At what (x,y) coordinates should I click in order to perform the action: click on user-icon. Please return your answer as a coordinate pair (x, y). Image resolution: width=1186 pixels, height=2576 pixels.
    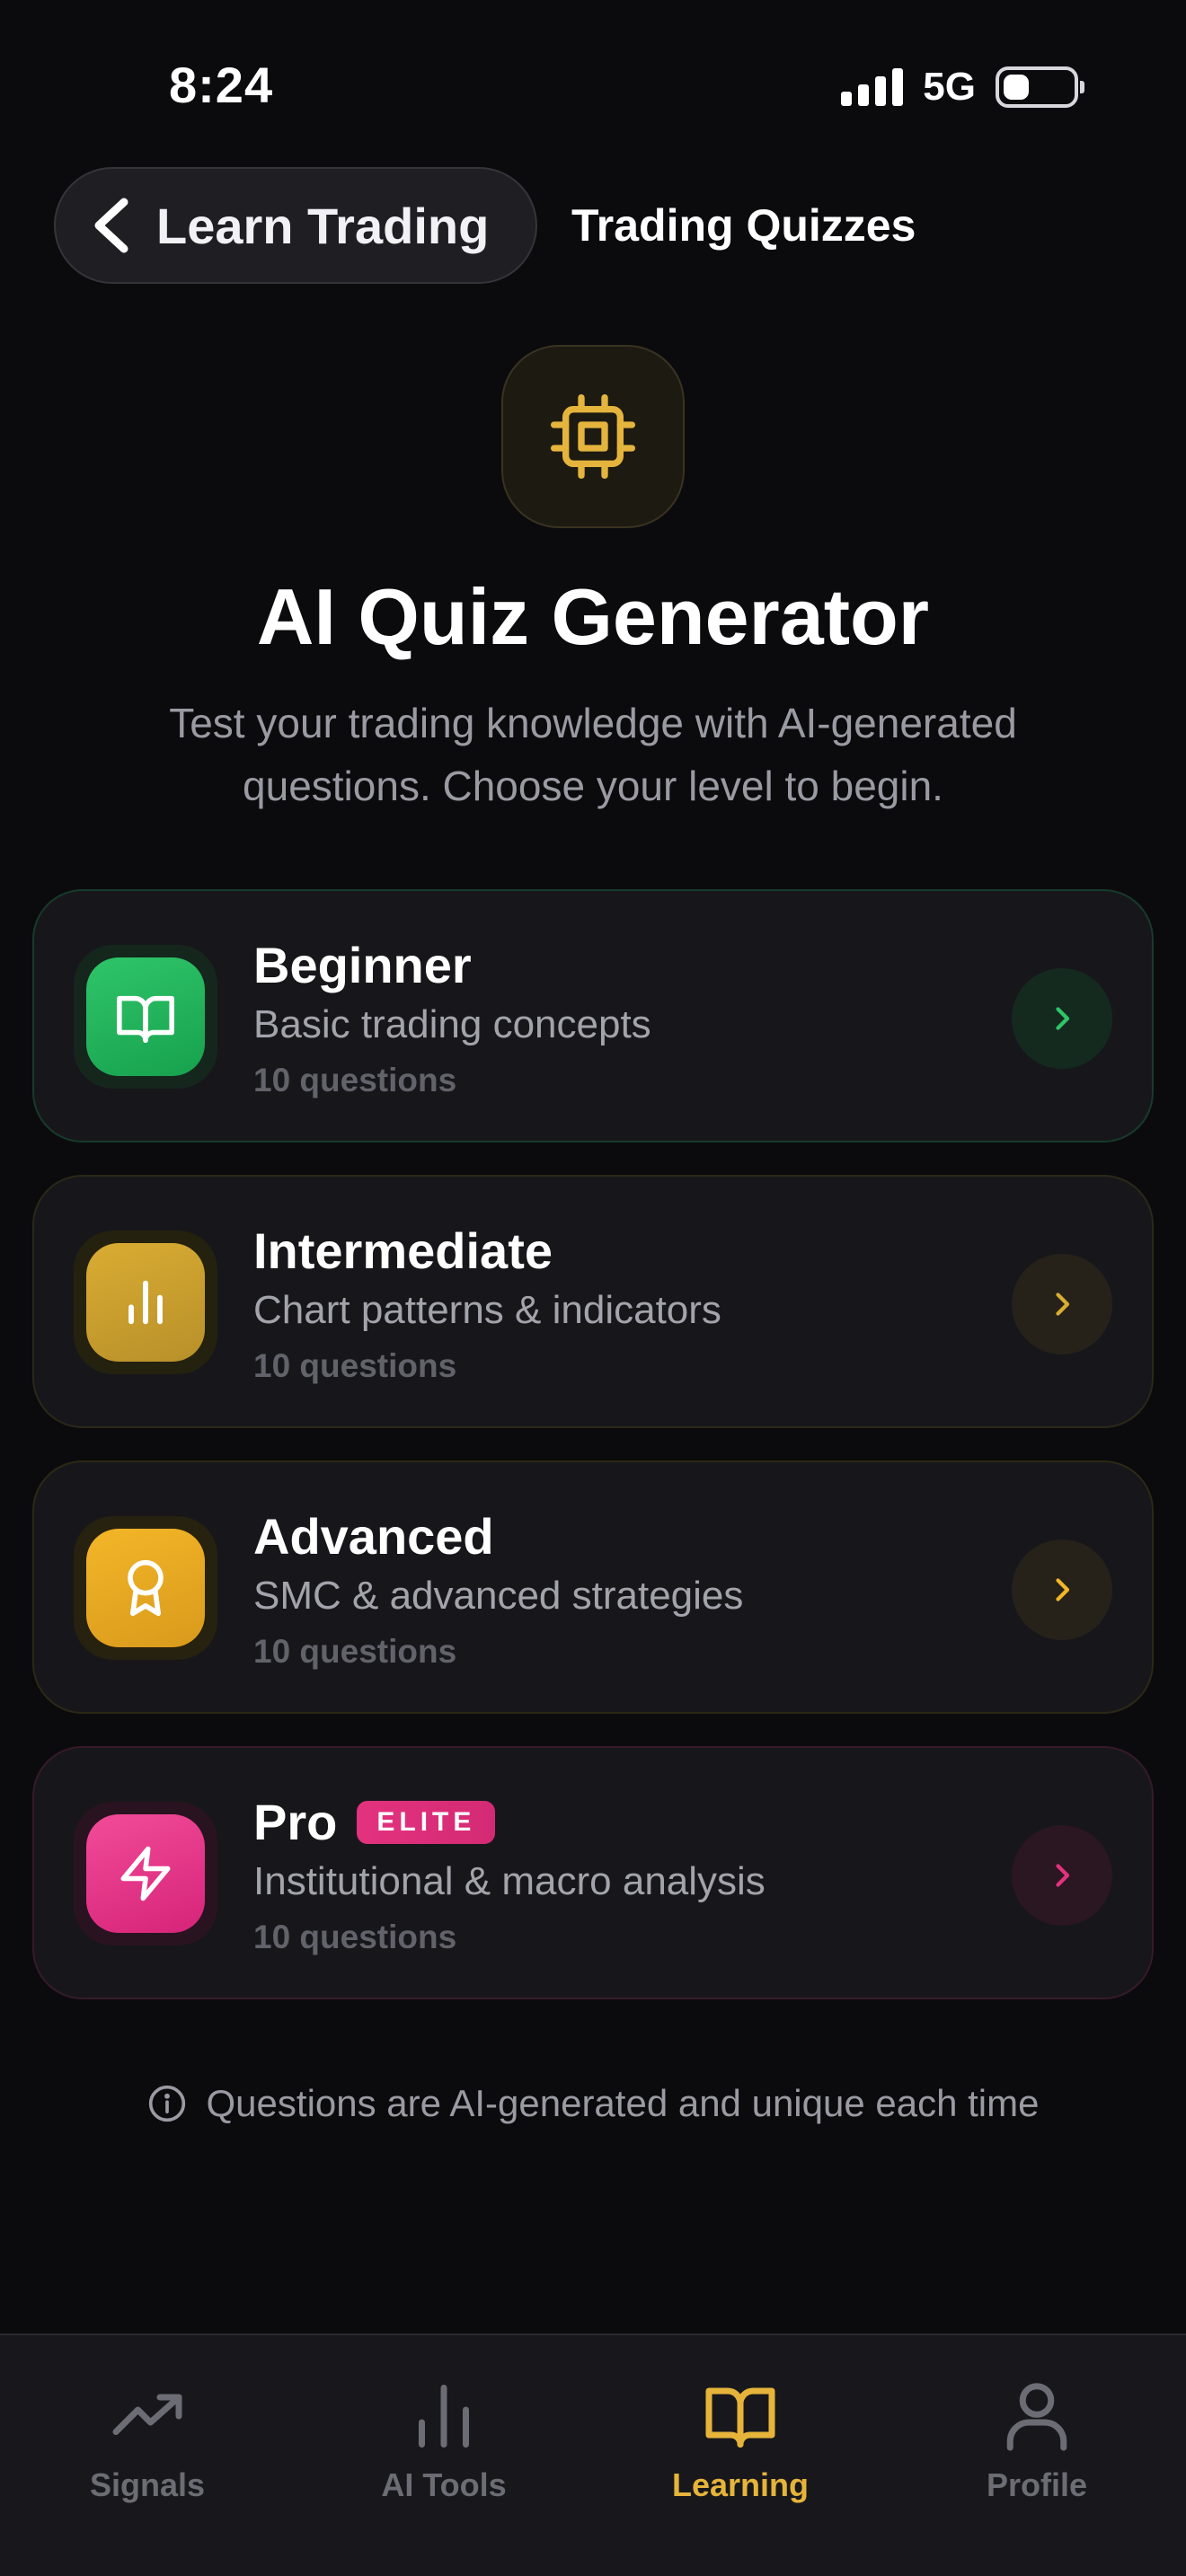
    Looking at the image, I should click on (1036, 2417).